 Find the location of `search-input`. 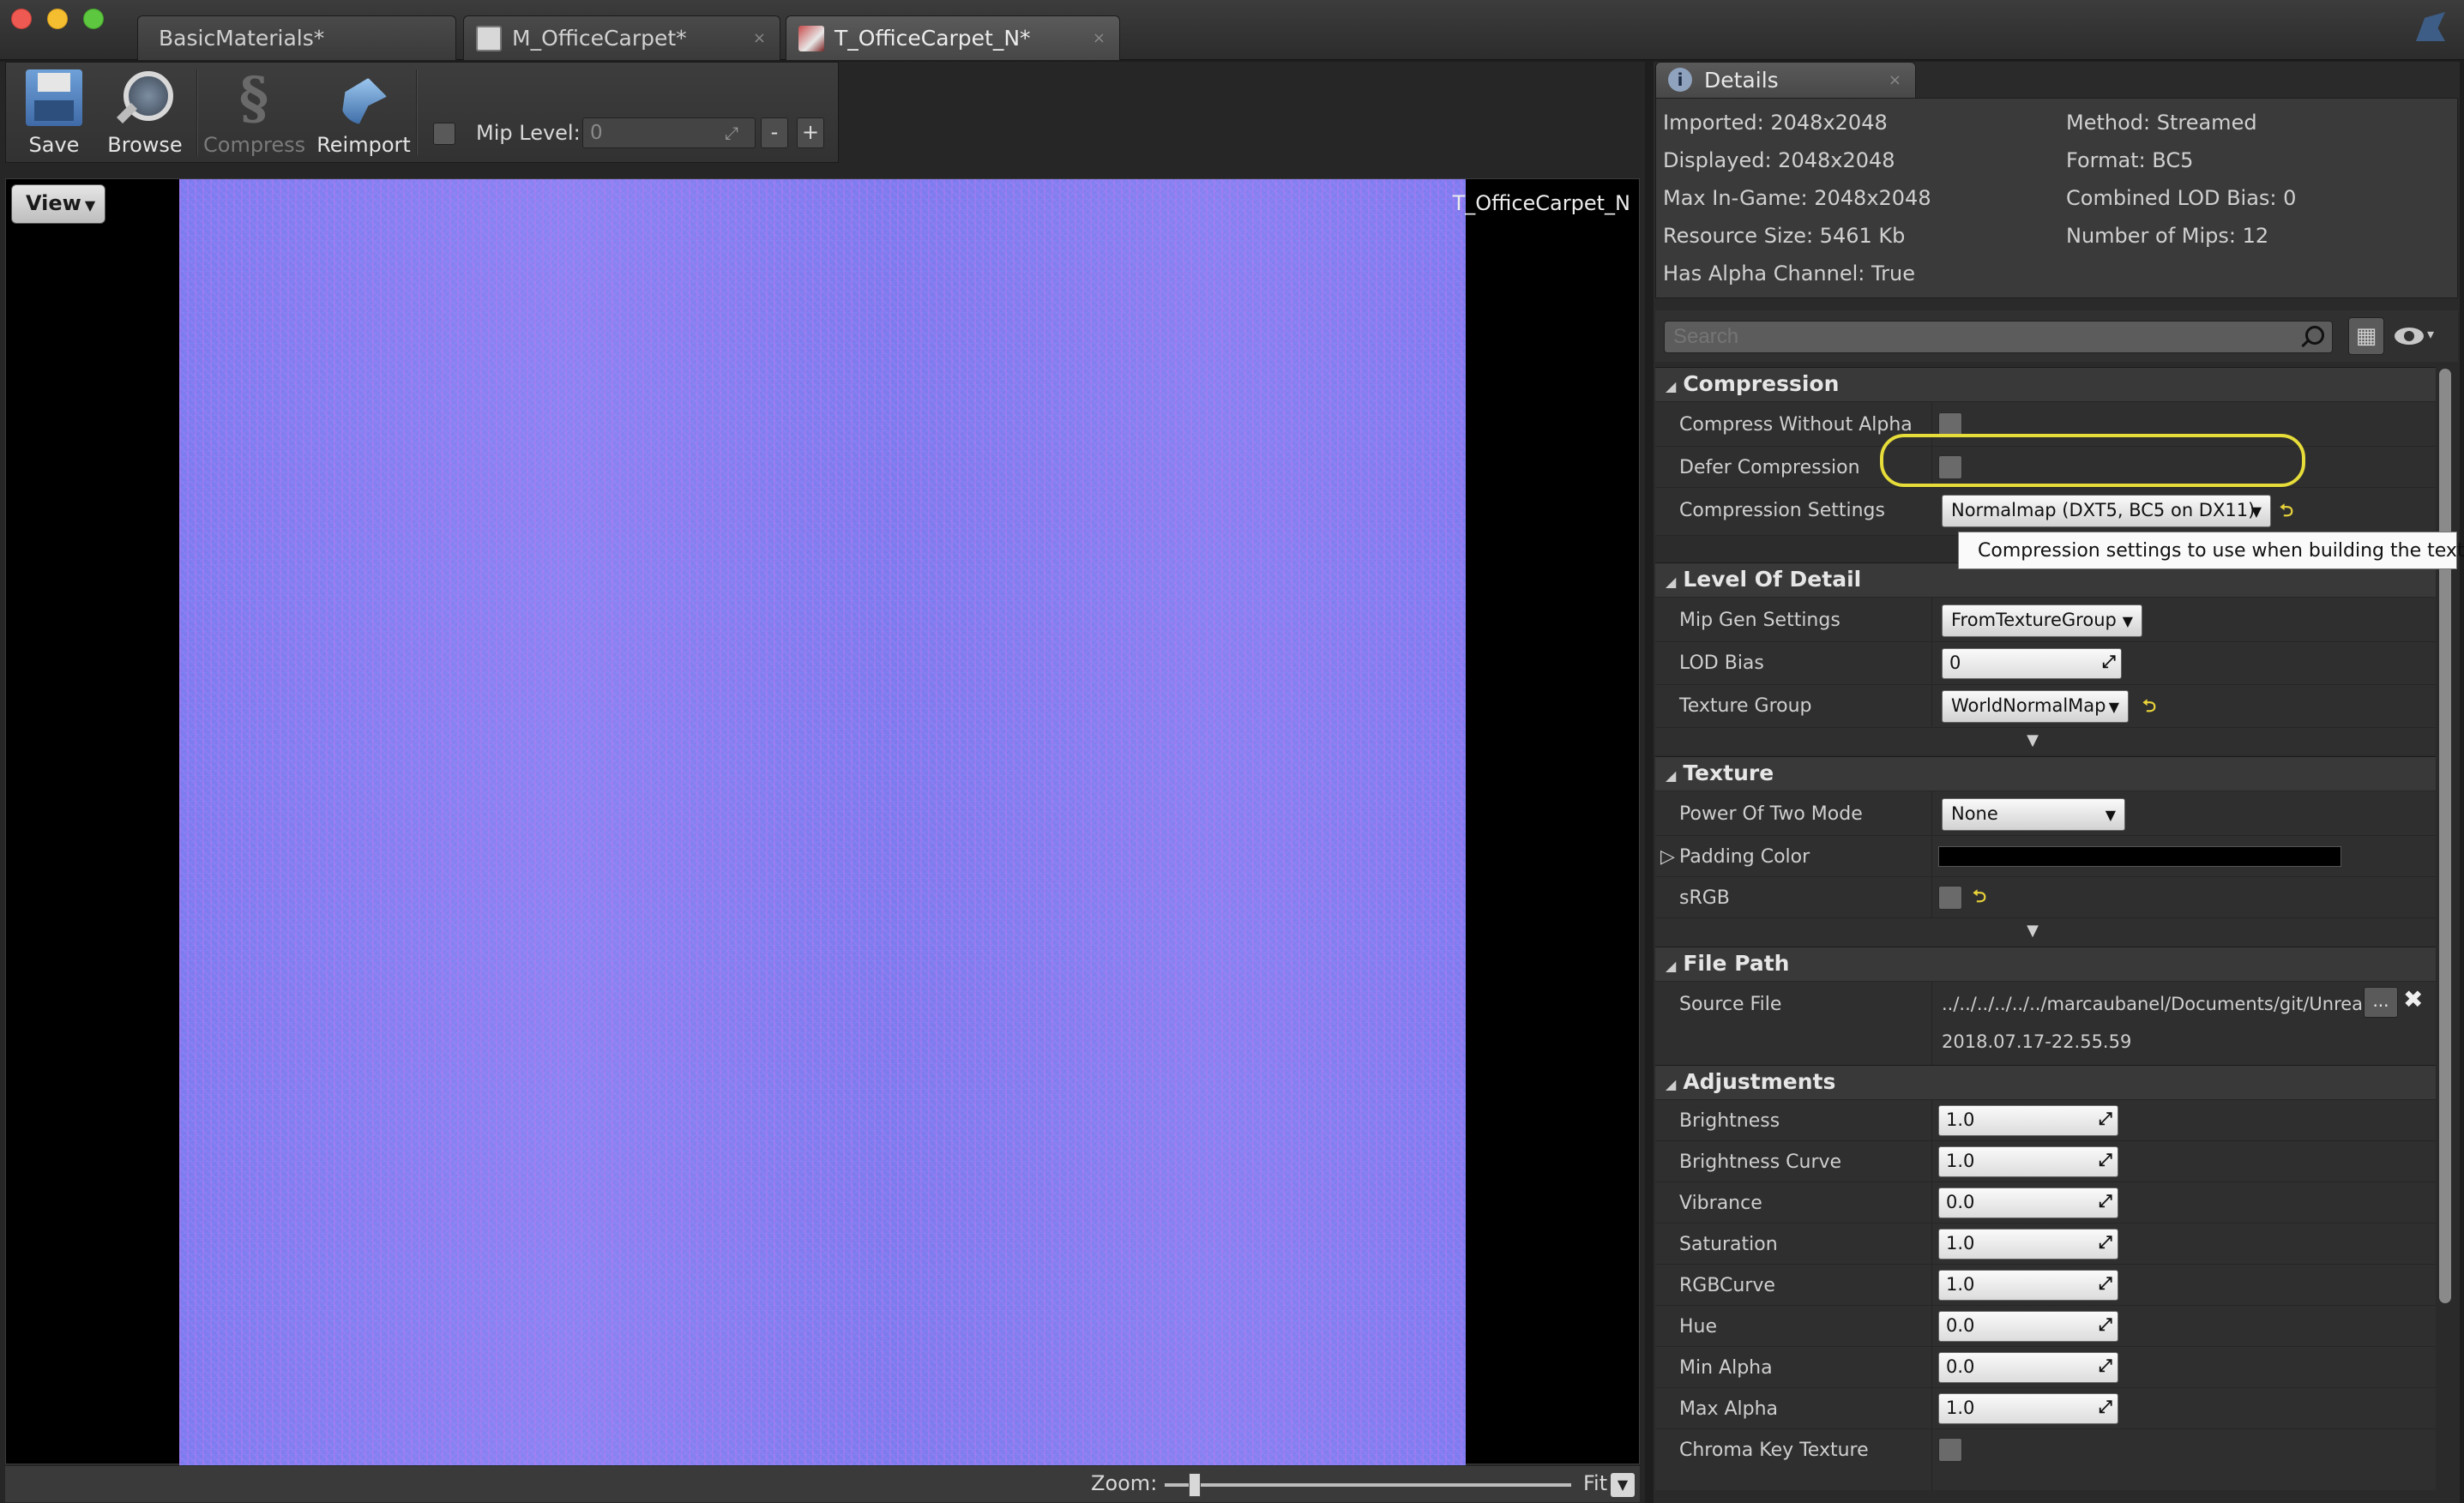

search-input is located at coordinates (1999, 337).